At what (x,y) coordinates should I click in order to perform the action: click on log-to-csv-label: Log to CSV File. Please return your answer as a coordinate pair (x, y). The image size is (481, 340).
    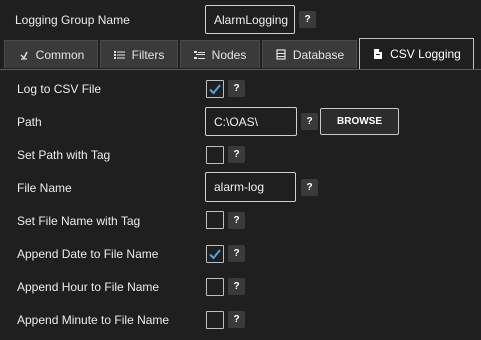
    Looking at the image, I should click on (59, 89).